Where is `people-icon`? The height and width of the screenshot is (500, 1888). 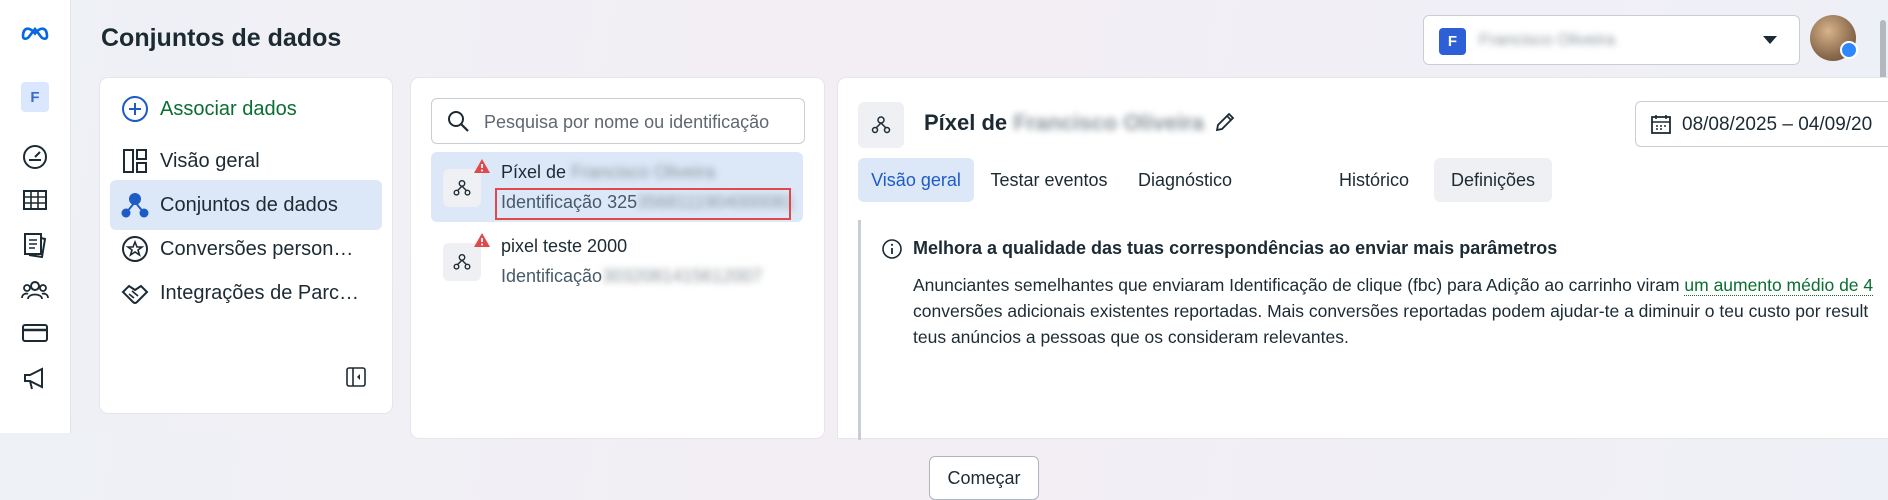 people-icon is located at coordinates (35, 290).